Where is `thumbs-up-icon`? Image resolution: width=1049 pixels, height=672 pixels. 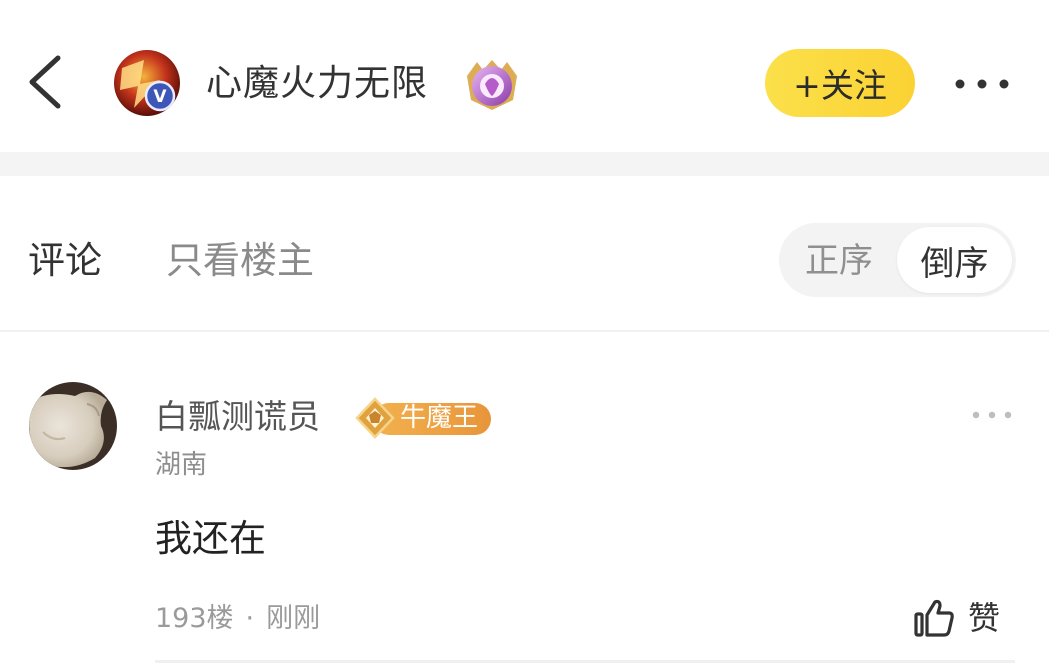 thumbs-up-icon is located at coordinates (934, 618).